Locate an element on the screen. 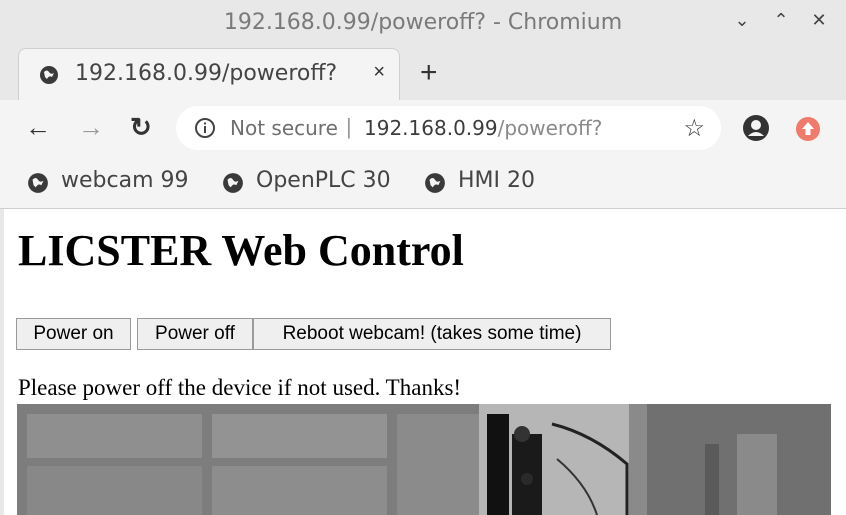 The image size is (846, 515). forward-button: → is located at coordinates (91, 127).